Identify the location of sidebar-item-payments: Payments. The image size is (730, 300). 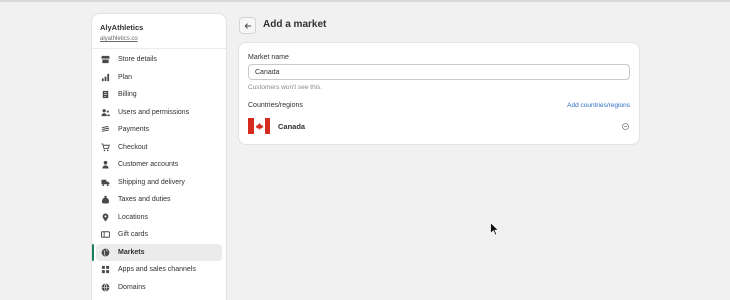
(159, 130).